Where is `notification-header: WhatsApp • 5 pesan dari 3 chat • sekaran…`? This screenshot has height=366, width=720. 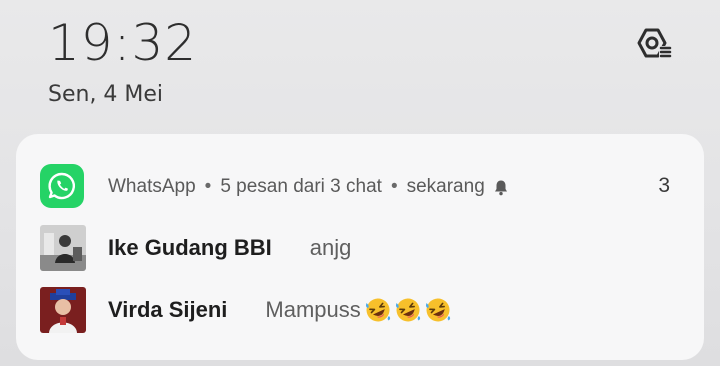 notification-header: WhatsApp • 5 pesan dari 3 chat • sekaran… is located at coordinates (308, 187).